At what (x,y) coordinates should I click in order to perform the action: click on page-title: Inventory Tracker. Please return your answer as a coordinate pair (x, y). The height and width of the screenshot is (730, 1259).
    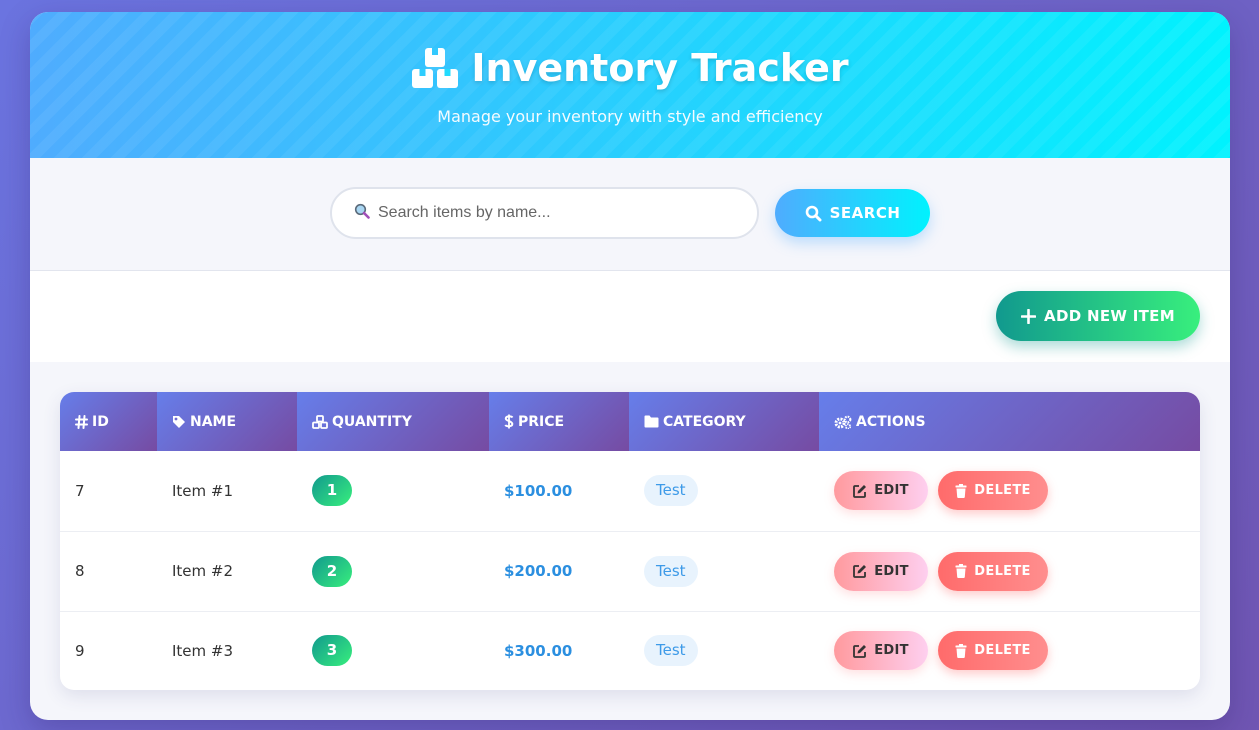
    Looking at the image, I should click on (660, 68).